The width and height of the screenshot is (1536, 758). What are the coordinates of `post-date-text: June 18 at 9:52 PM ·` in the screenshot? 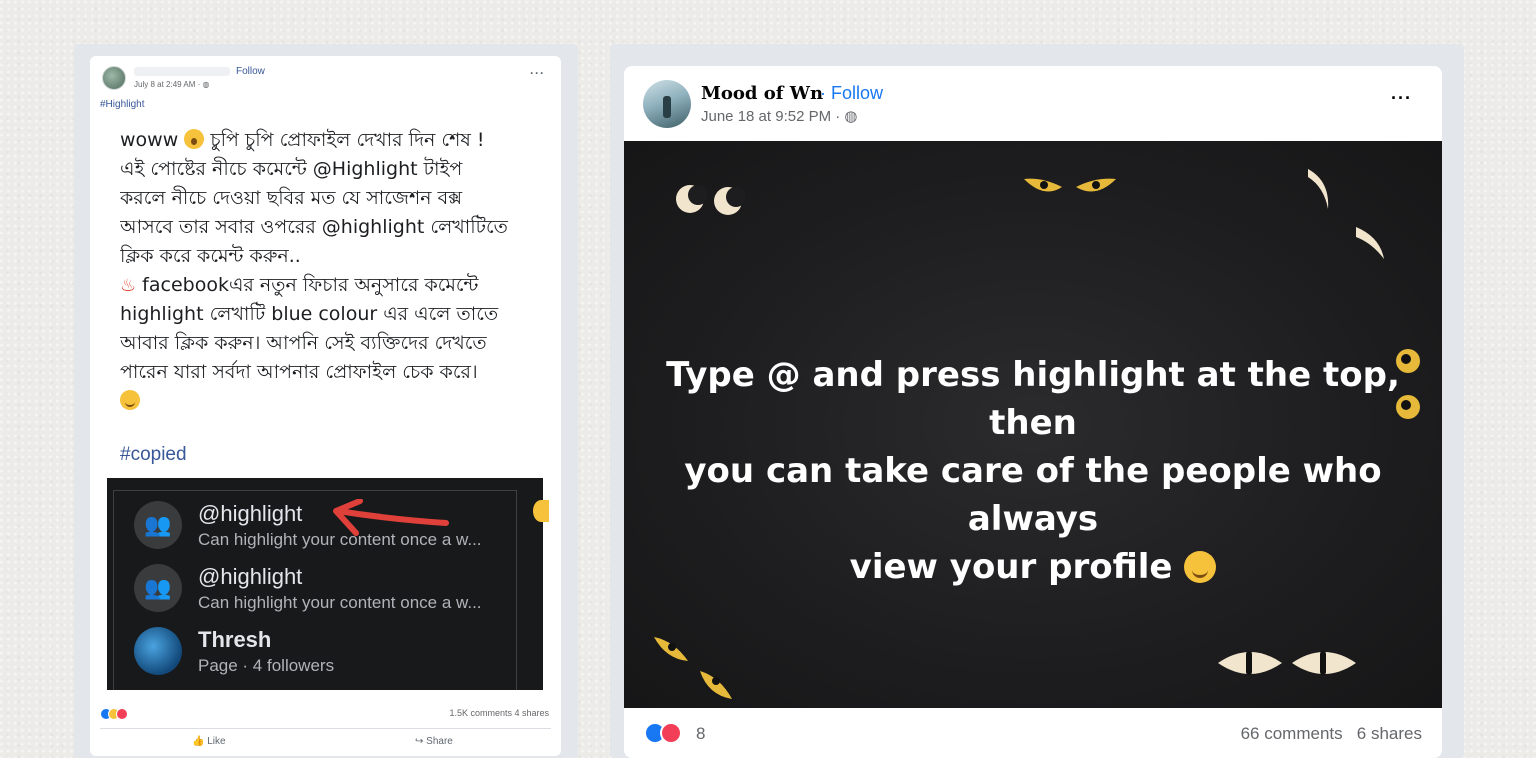 It's located at (773, 116).